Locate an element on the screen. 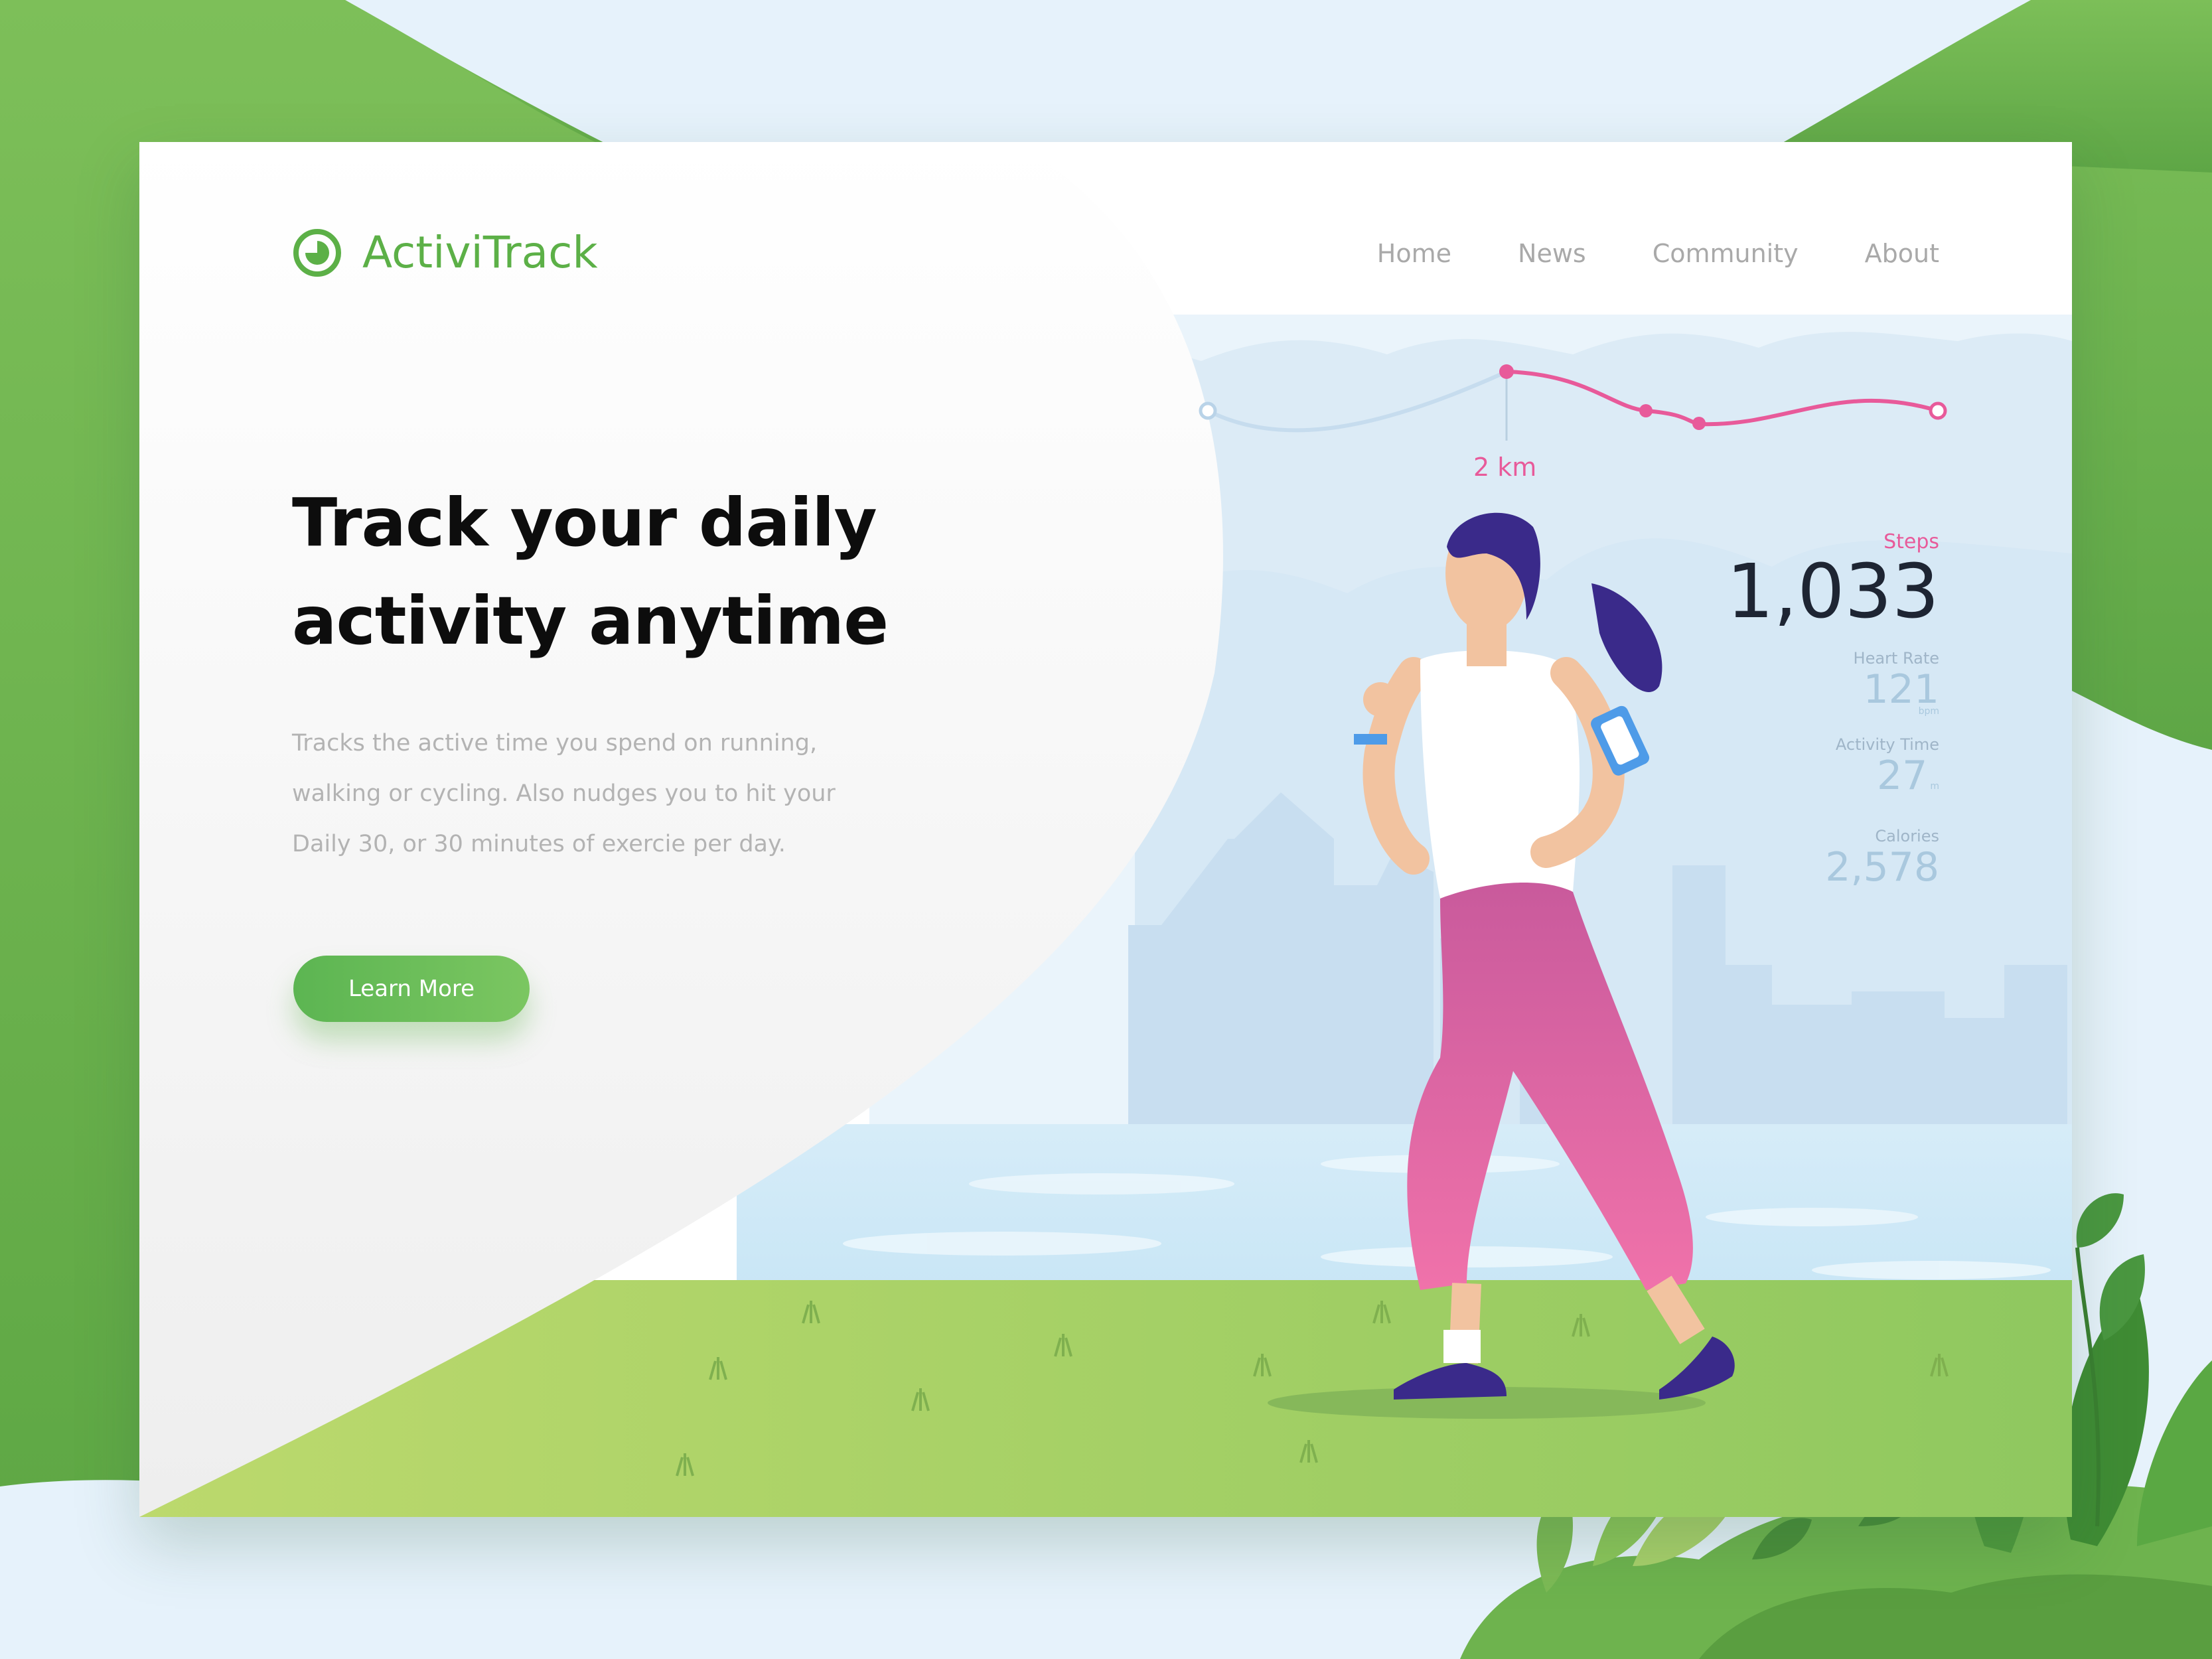 The width and height of the screenshot is (2212, 1659). stat-calories: Calories 2,578 is located at coordinates (1833, 858).